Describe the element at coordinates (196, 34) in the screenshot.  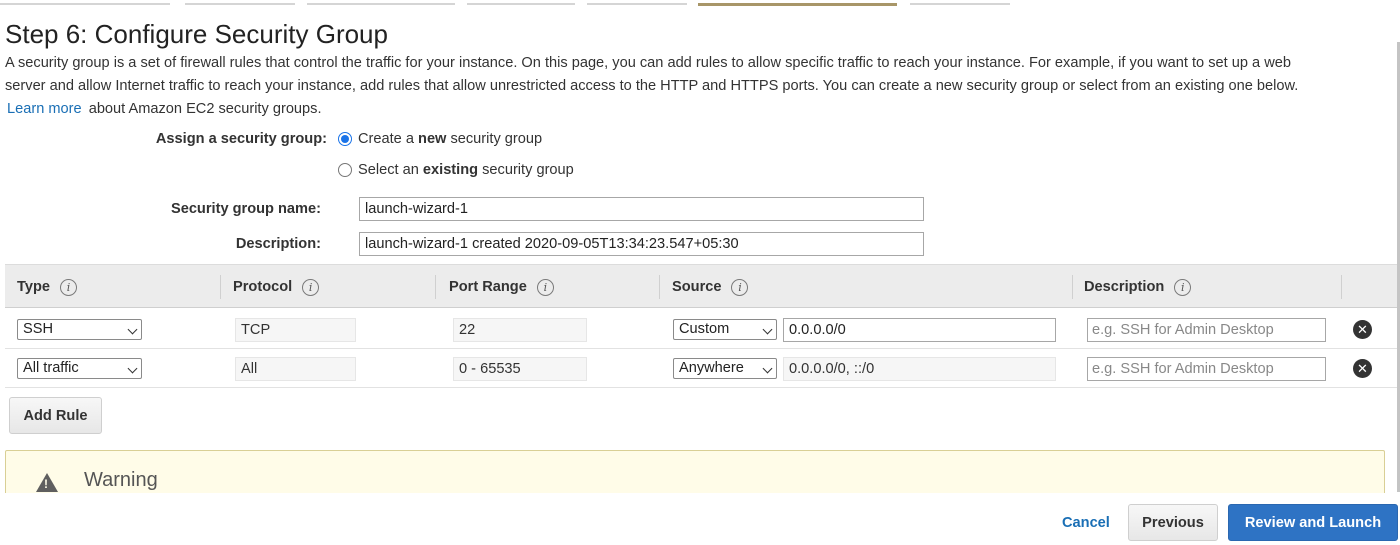
I see `page-title: Step 6: Configure Security Group` at that location.